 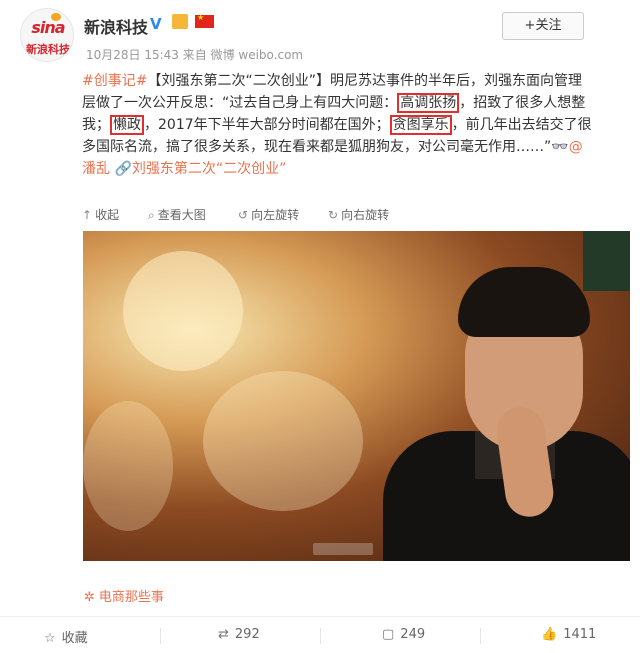 I want to click on image-actions: ↑ 收起 ⌕ 查看大图 ↺ 向左旋转 ↻ 向右旋转, so click(x=358, y=214).